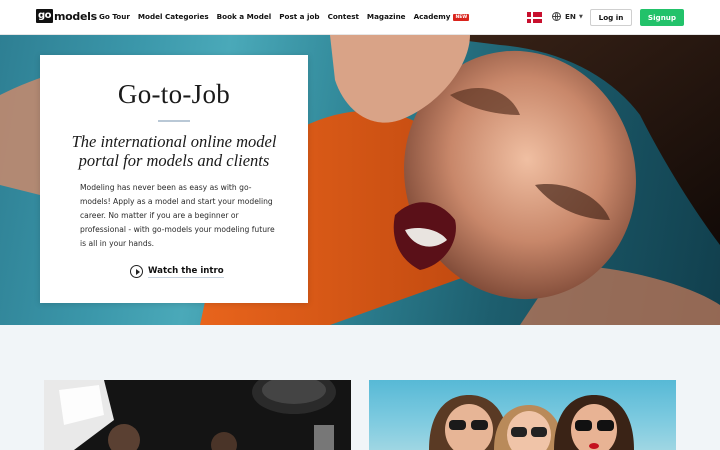  I want to click on menu-item-contest: Contest, so click(343, 16).